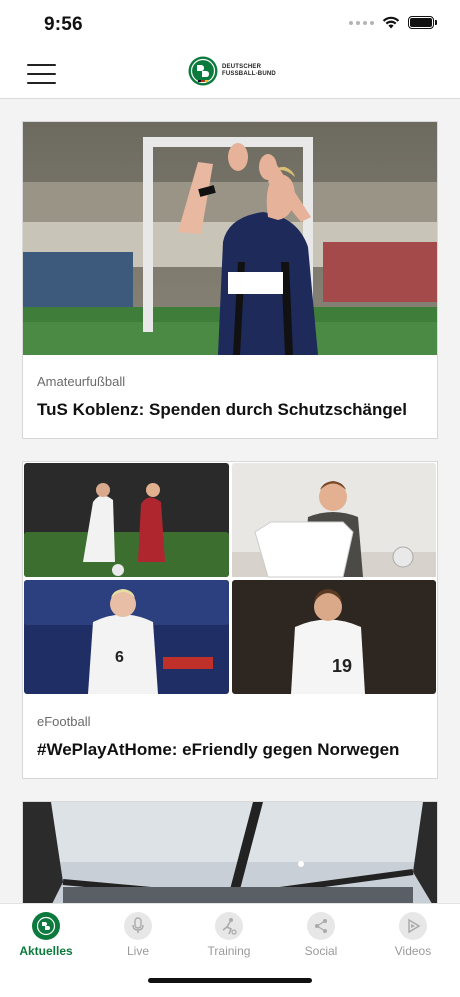 The height and width of the screenshot is (997, 460). Describe the element at coordinates (242, 67) in the screenshot. I see `logo-line1: DEUTSCHER` at that location.